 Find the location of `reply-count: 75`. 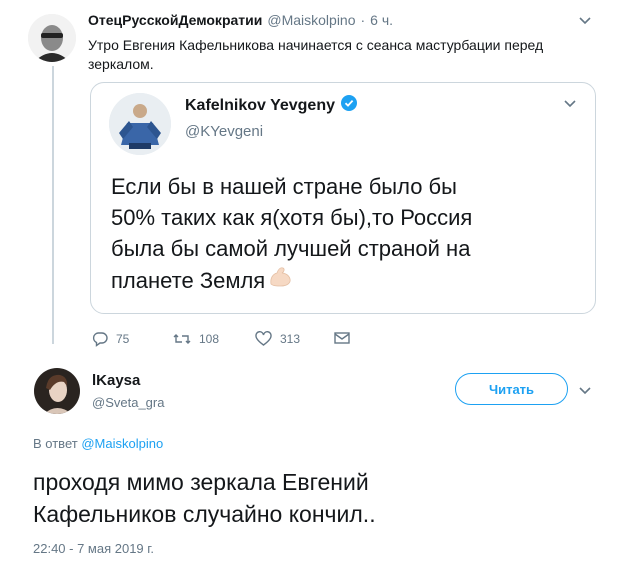

reply-count: 75 is located at coordinates (123, 339).